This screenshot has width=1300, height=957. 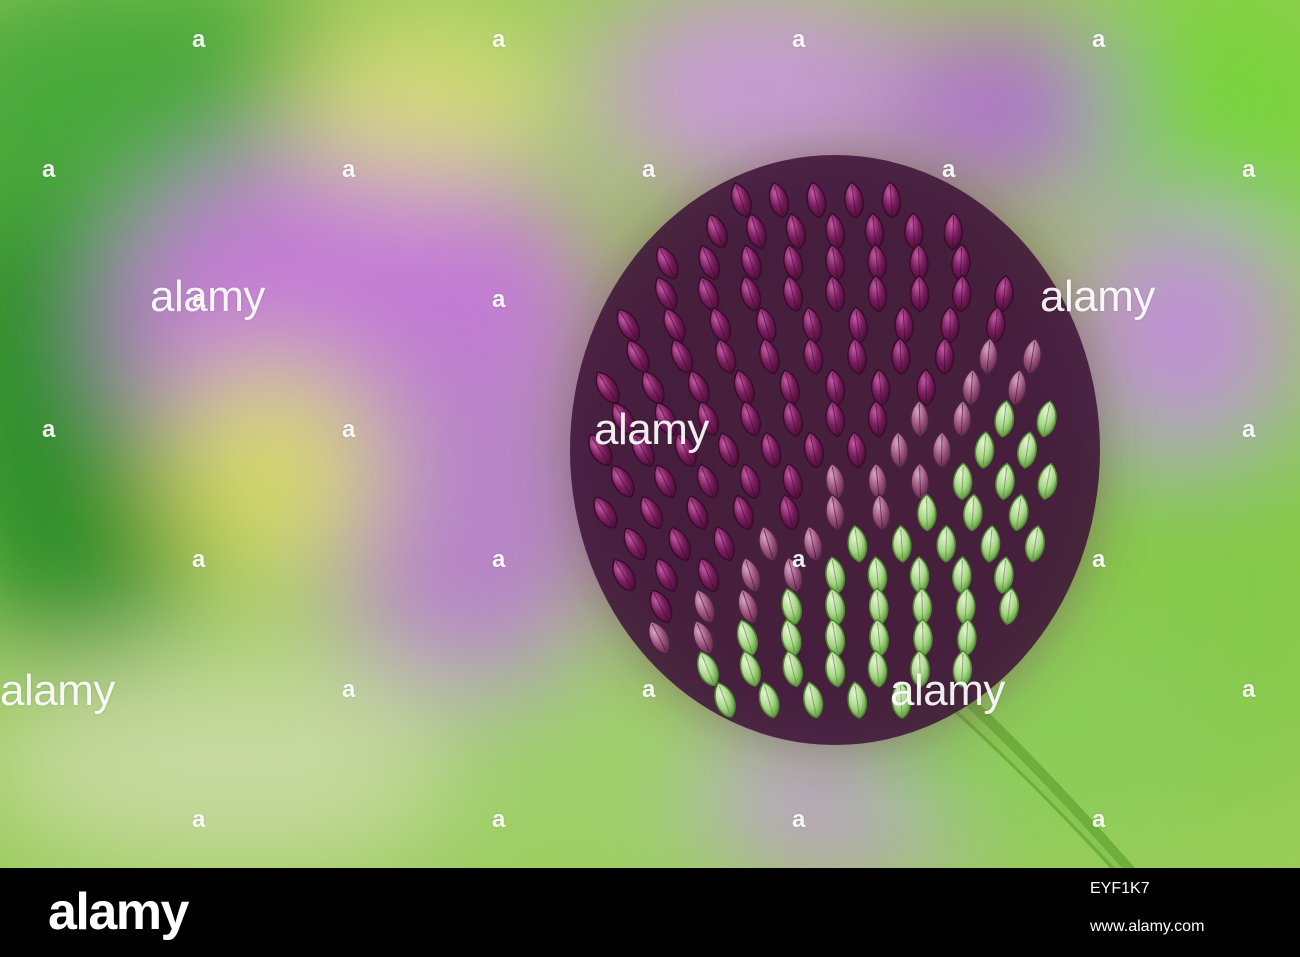 What do you see at coordinates (1120, 888) in the screenshot?
I see `image-id: EYF1K7` at bounding box center [1120, 888].